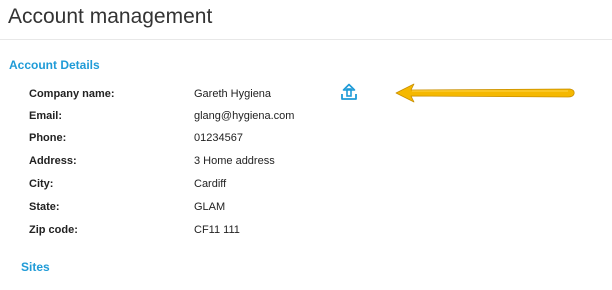 This screenshot has width=612, height=290. I want to click on zip-code-value: CF11 111, so click(217, 230).